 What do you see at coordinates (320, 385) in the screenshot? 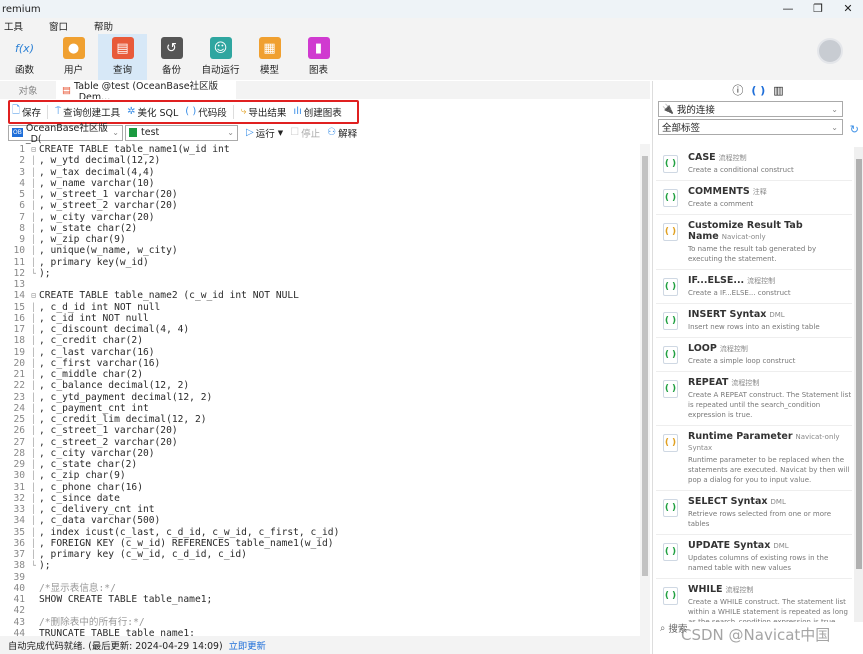
I see `code-line: 22 │, c_balance decimal(12, 2)` at bounding box center [320, 385].